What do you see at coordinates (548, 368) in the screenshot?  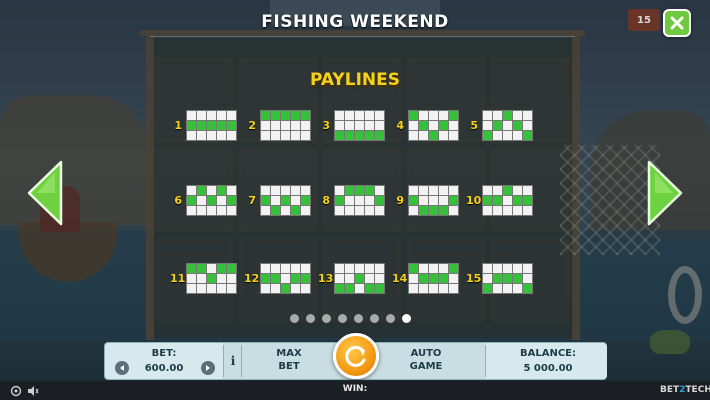 I see `balance-value: 5 000.00` at bounding box center [548, 368].